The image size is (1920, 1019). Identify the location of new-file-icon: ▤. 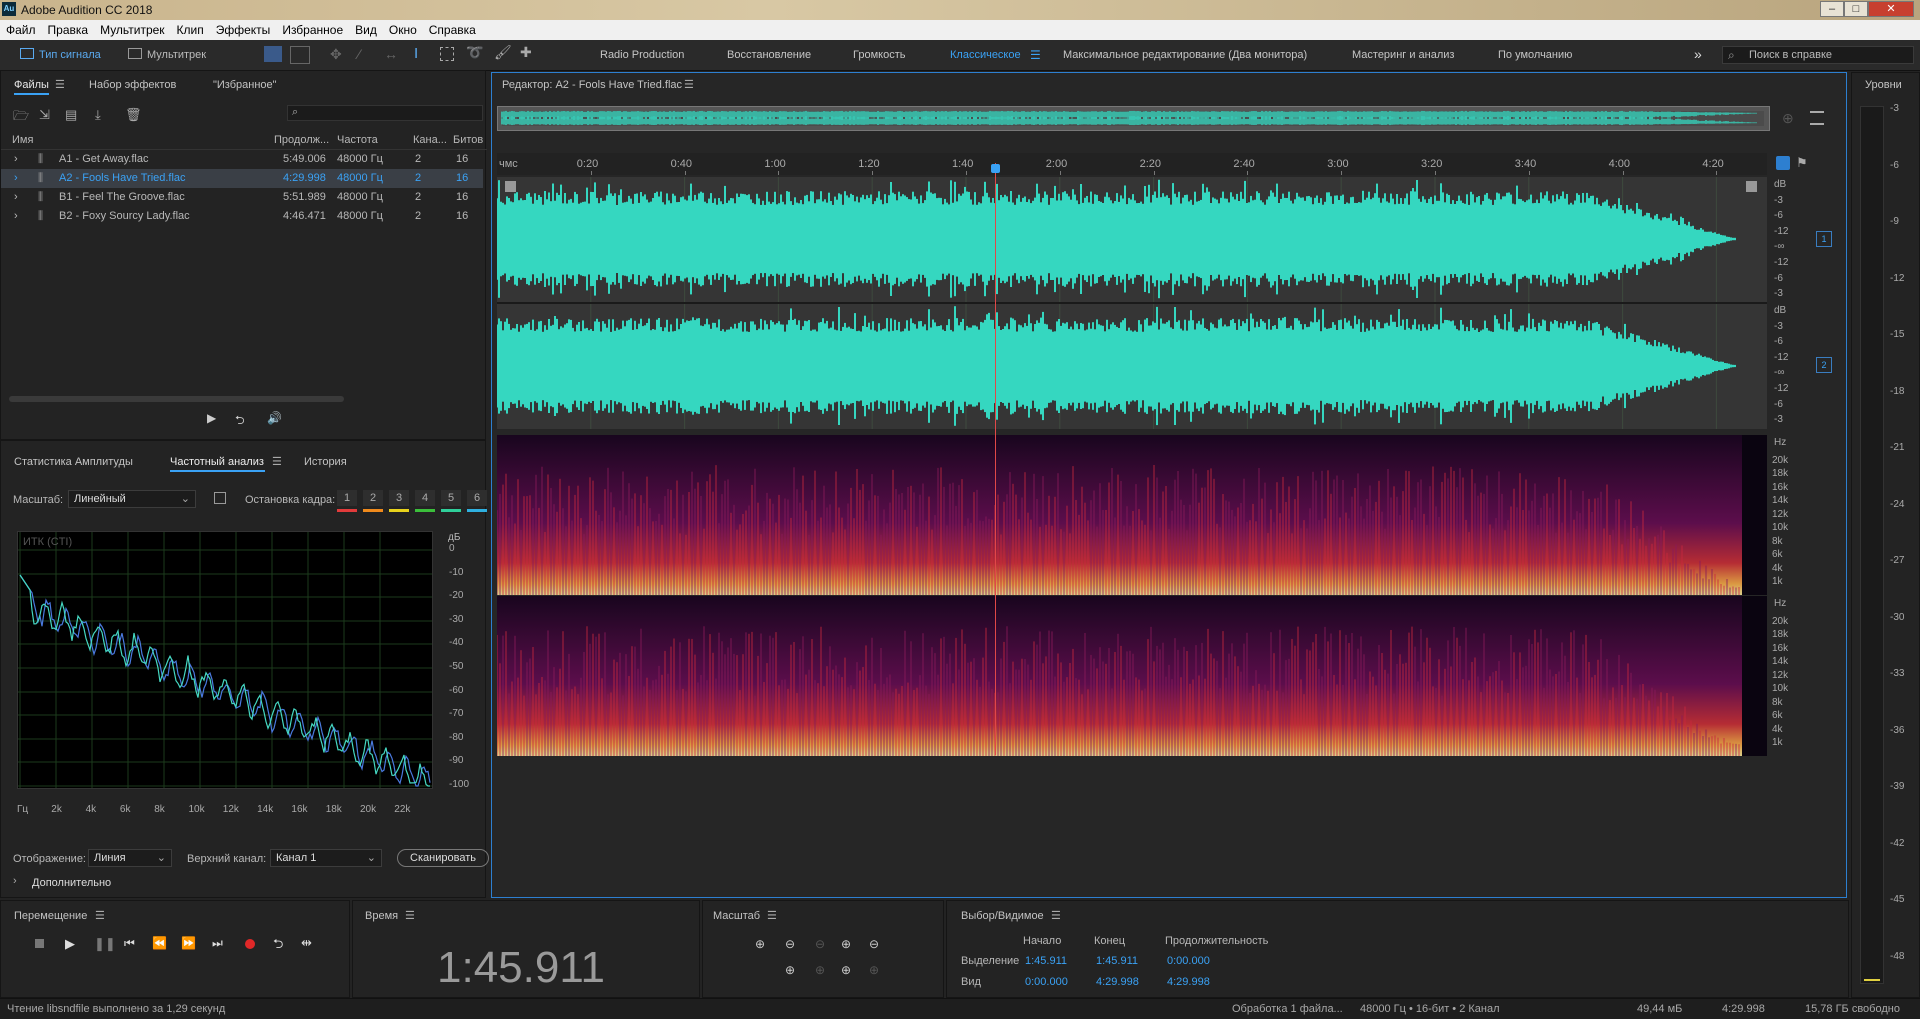
(71, 115).